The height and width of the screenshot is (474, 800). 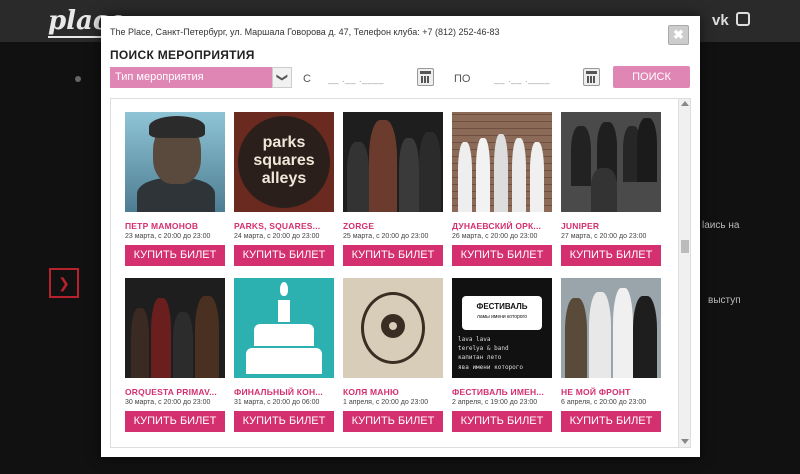 I want to click on event-date: 26 марта, с 20:00 до 23:00, so click(x=495, y=236).